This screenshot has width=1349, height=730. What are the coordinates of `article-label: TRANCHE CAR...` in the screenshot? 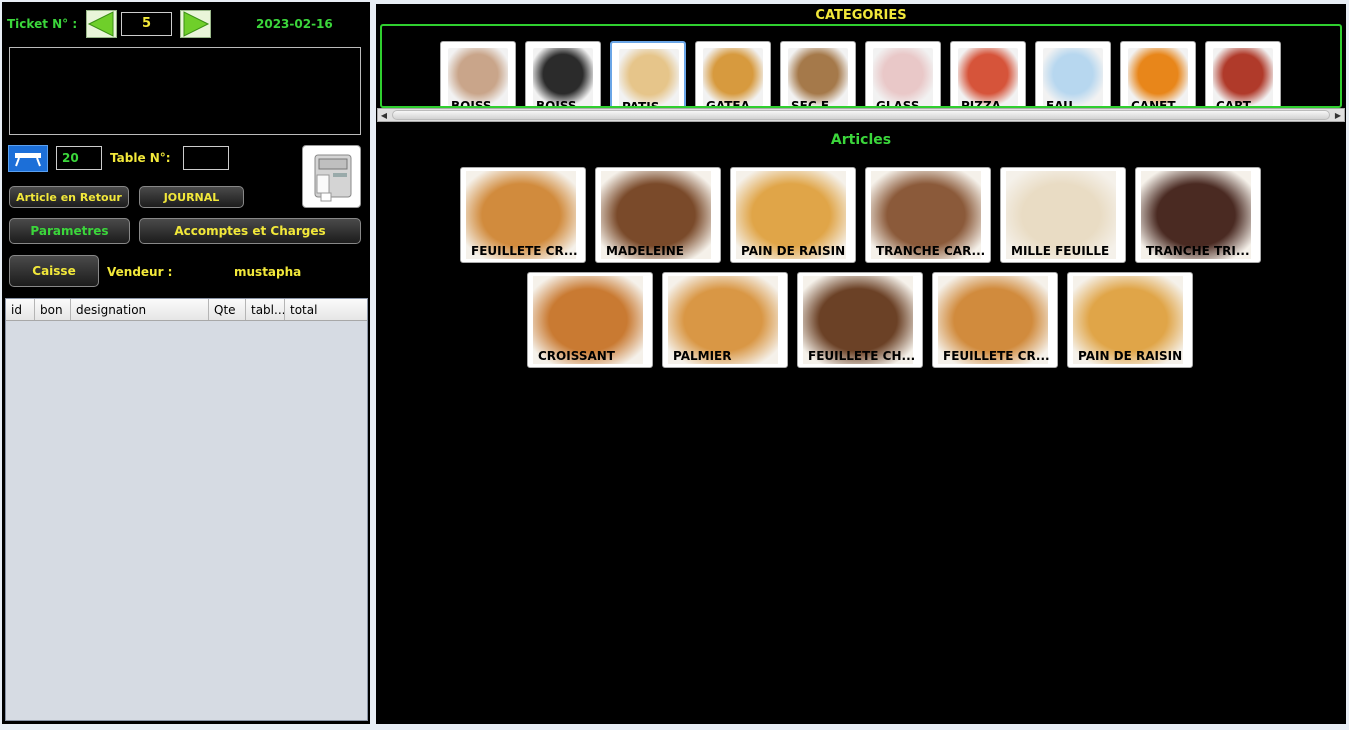 It's located at (931, 251).